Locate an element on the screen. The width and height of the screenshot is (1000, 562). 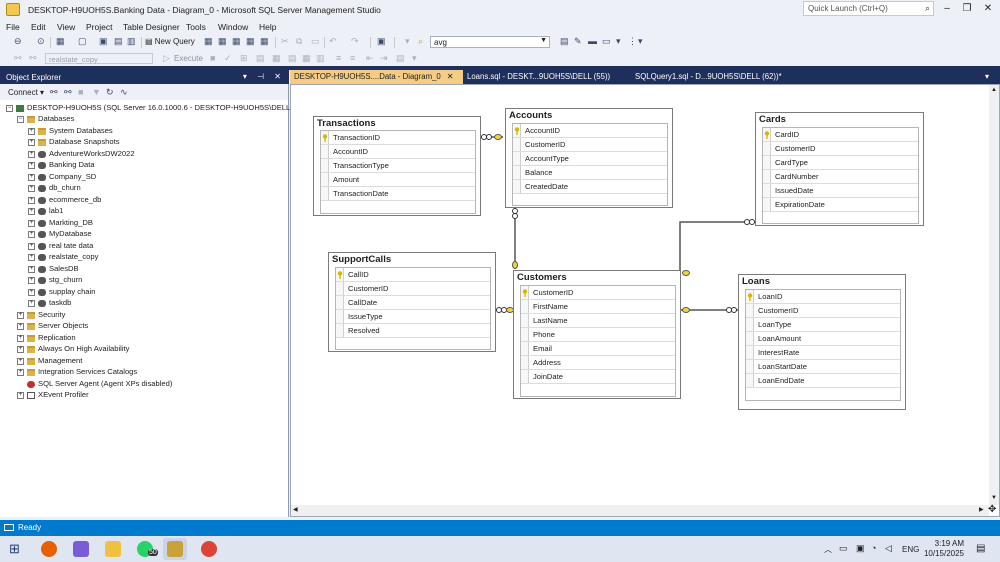
tab-sqlquery1: SQLQuery1.sql - D...9UOH5S\DELL (62))* is located at coordinates (716, 77).